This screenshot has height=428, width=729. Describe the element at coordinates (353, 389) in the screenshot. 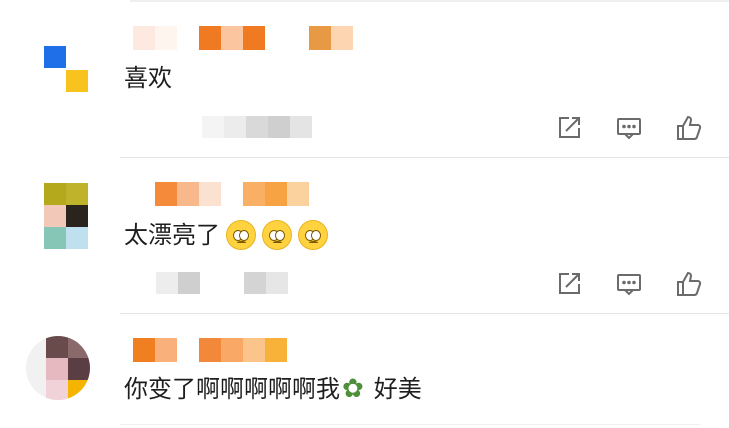

I see `herb-emoji: ✿` at that location.